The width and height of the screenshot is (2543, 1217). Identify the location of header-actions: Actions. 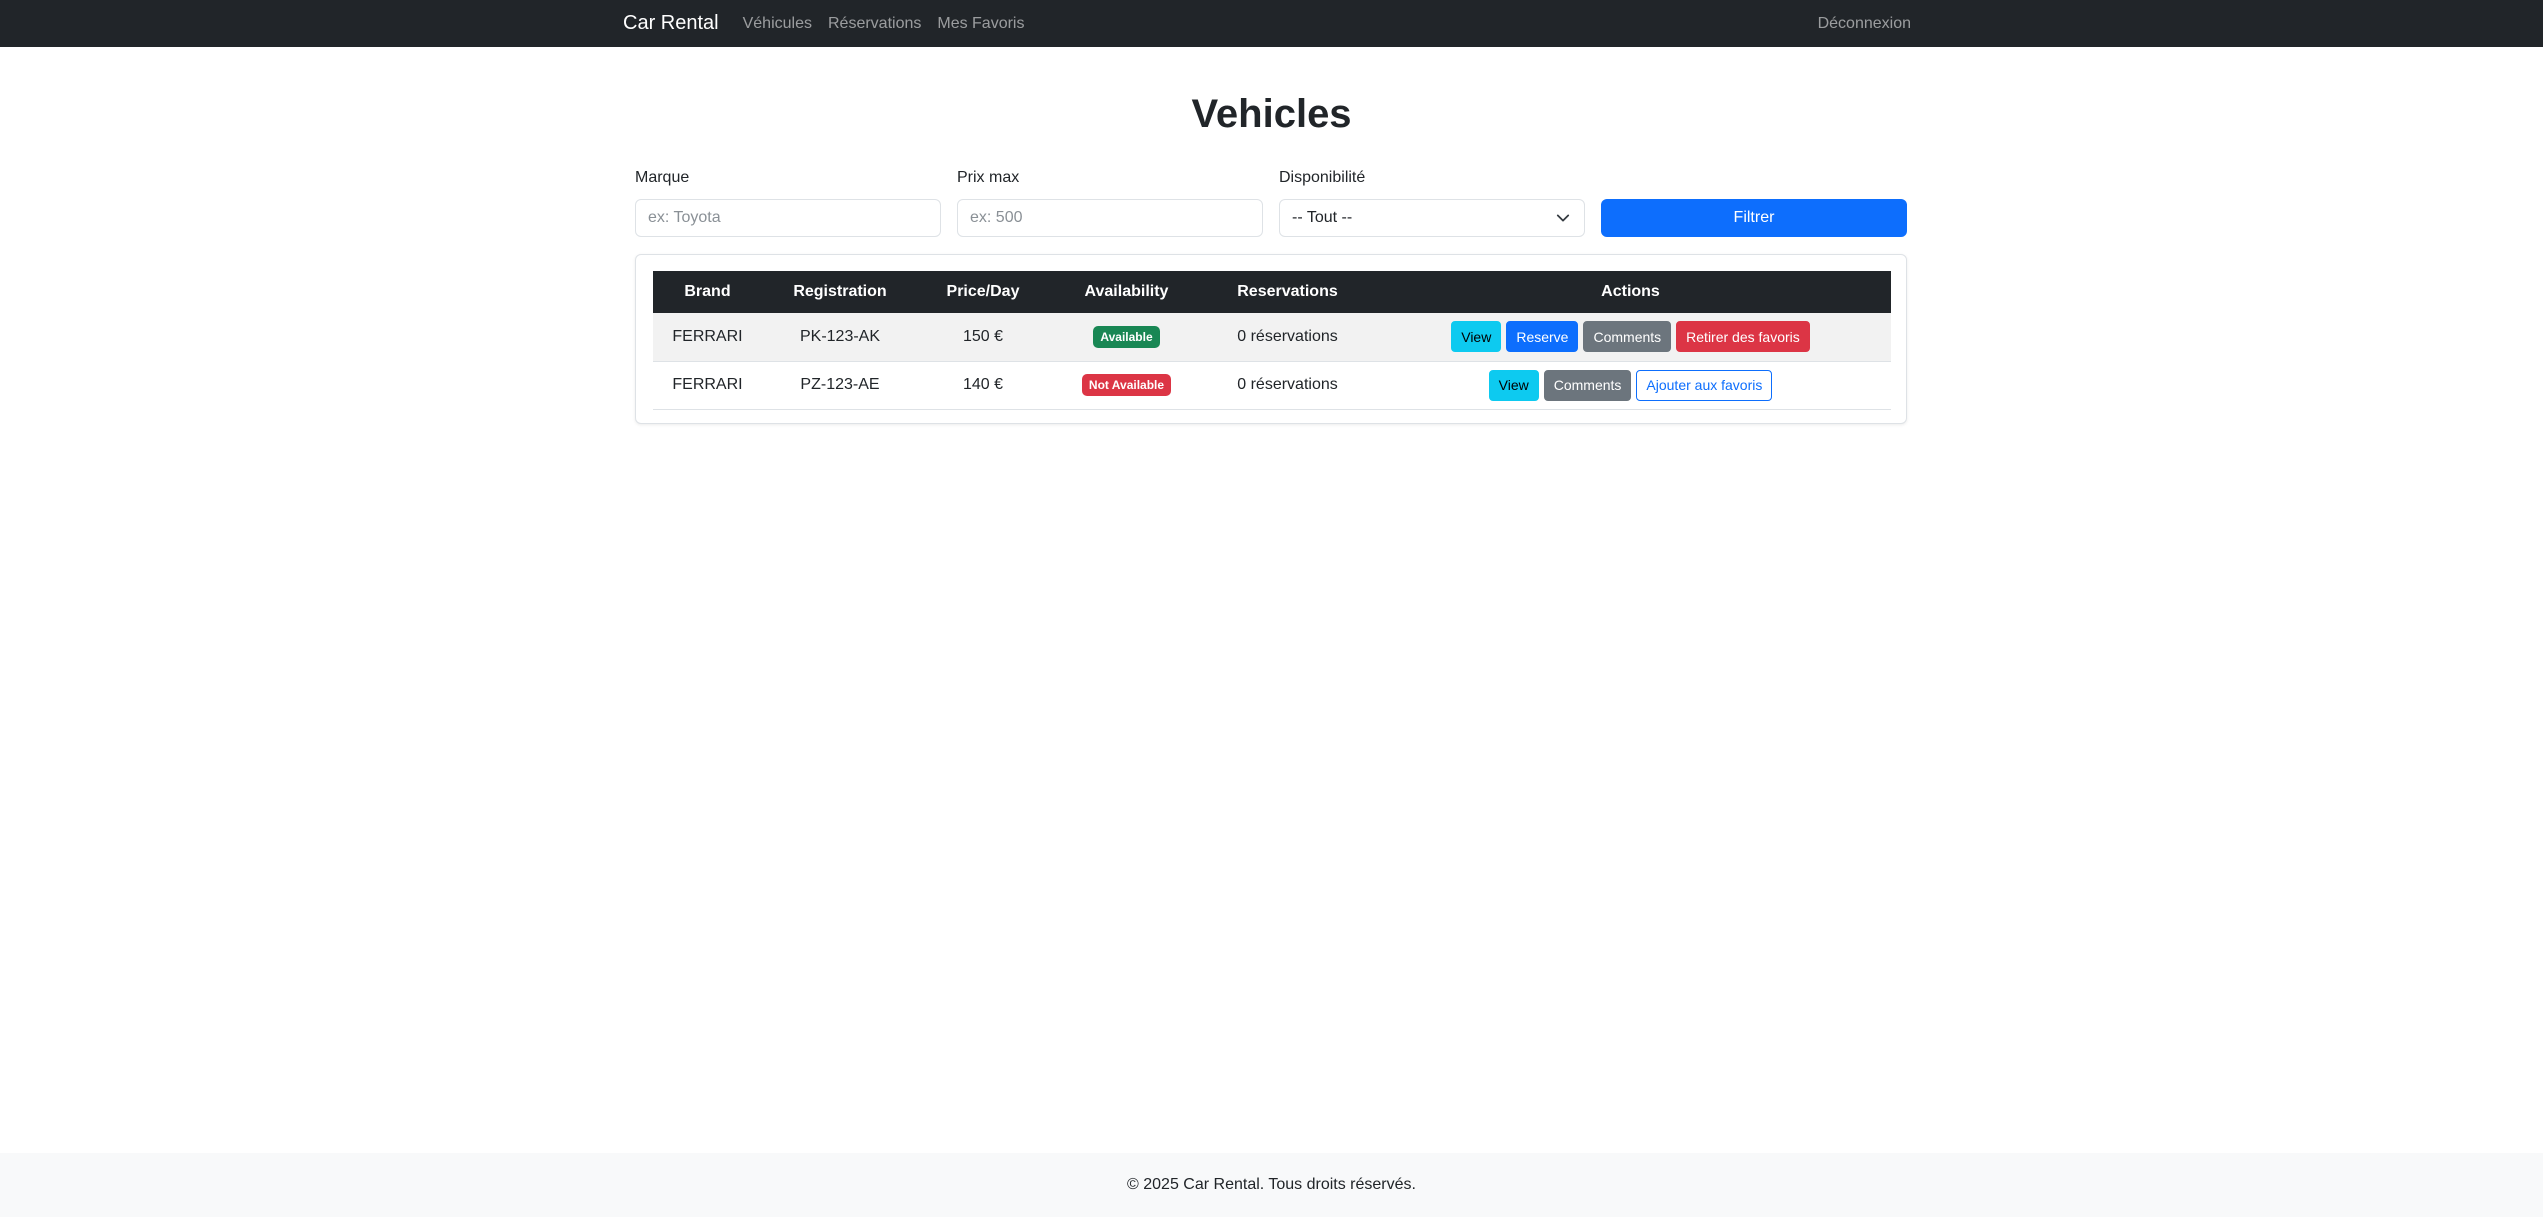
(1630, 292).